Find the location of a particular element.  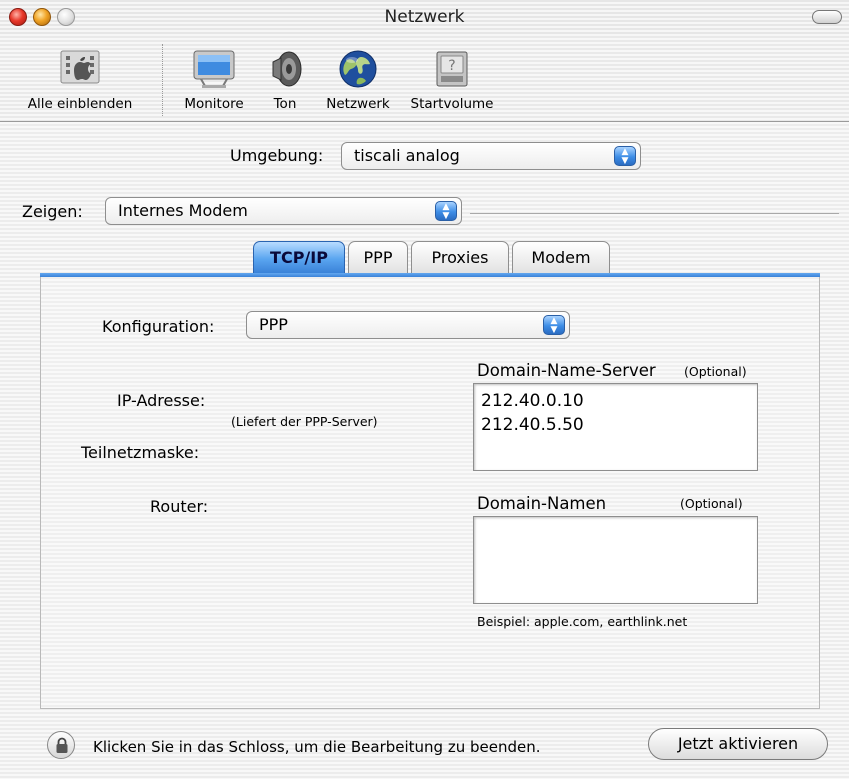

toolbar-item-sound: Ton is located at coordinates (285, 78).